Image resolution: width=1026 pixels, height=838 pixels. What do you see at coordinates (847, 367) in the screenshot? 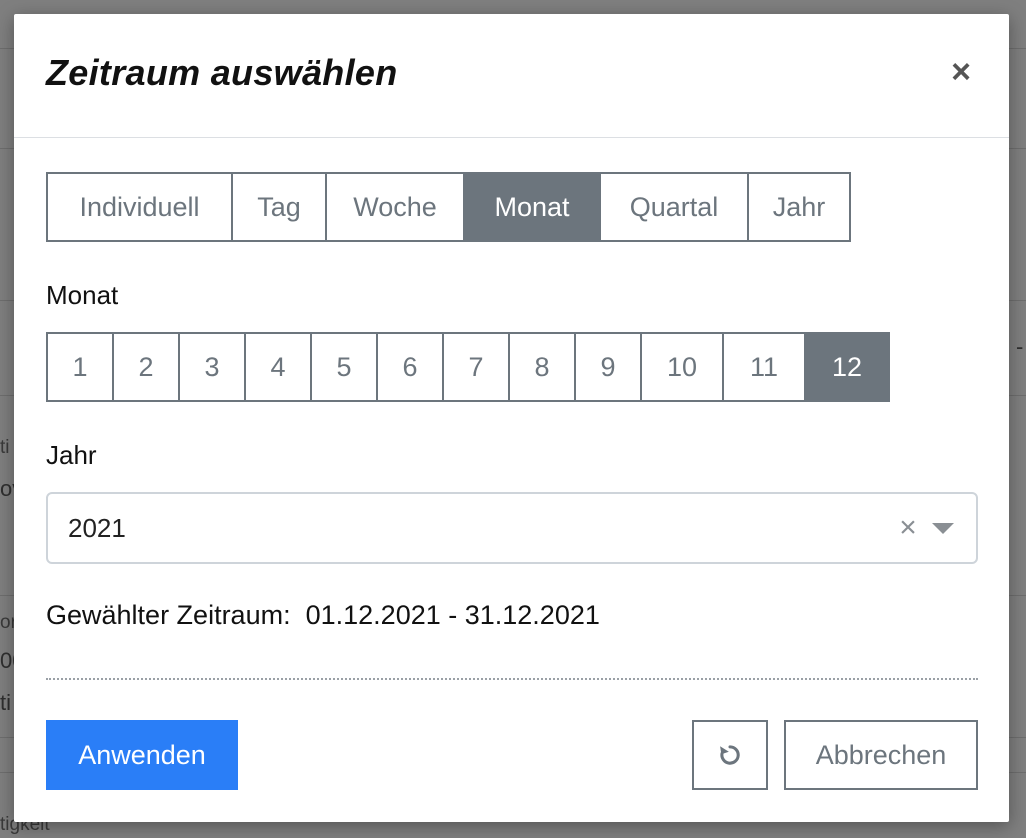
I see `month-button-12: 12` at bounding box center [847, 367].